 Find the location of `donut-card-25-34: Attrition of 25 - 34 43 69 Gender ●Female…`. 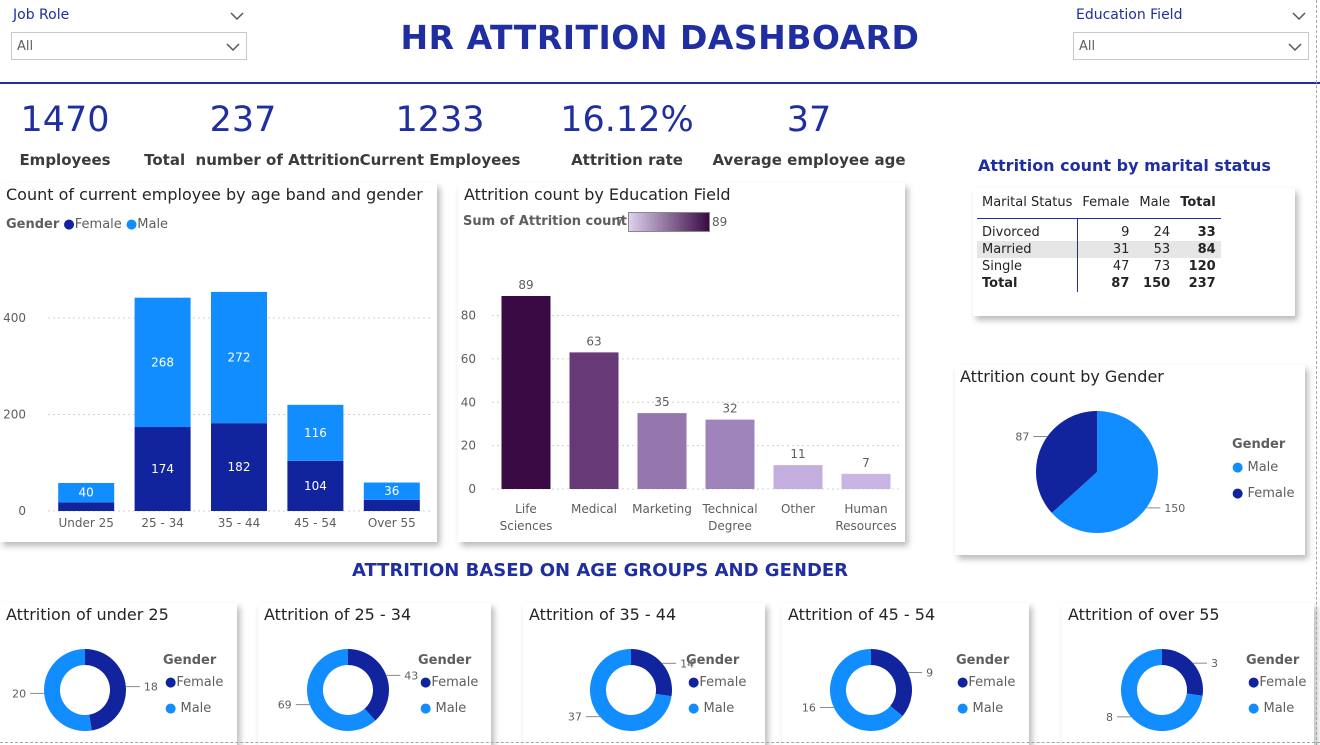

donut-card-25-34: Attrition of 25 - 34 43 69 Gender ●Female… is located at coordinates (374, 674).